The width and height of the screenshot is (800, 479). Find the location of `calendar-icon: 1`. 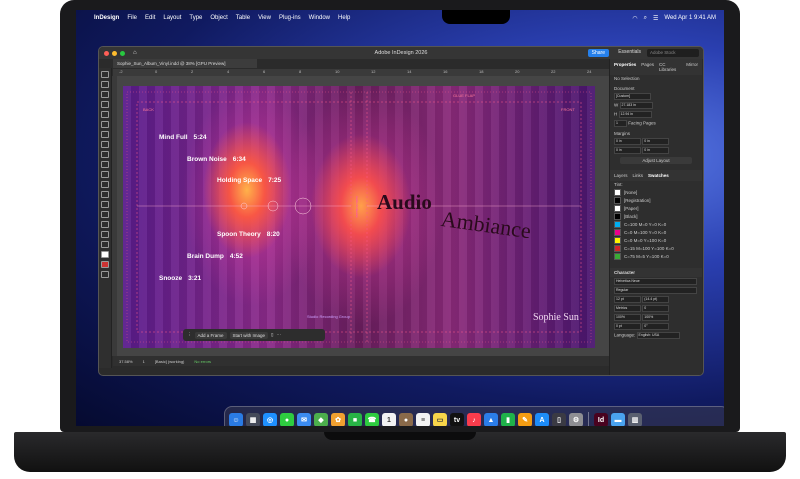

calendar-icon: 1 is located at coordinates (389, 419).